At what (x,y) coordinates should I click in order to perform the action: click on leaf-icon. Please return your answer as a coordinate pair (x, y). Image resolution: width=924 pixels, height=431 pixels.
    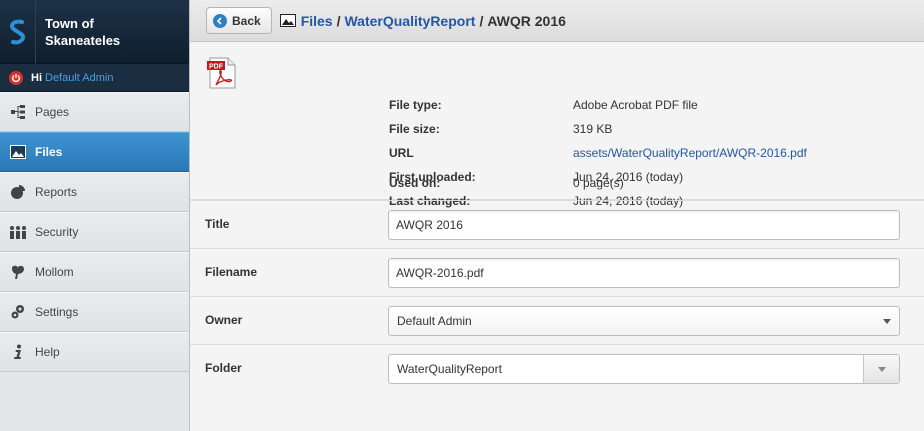
    Looking at the image, I should click on (18, 272).